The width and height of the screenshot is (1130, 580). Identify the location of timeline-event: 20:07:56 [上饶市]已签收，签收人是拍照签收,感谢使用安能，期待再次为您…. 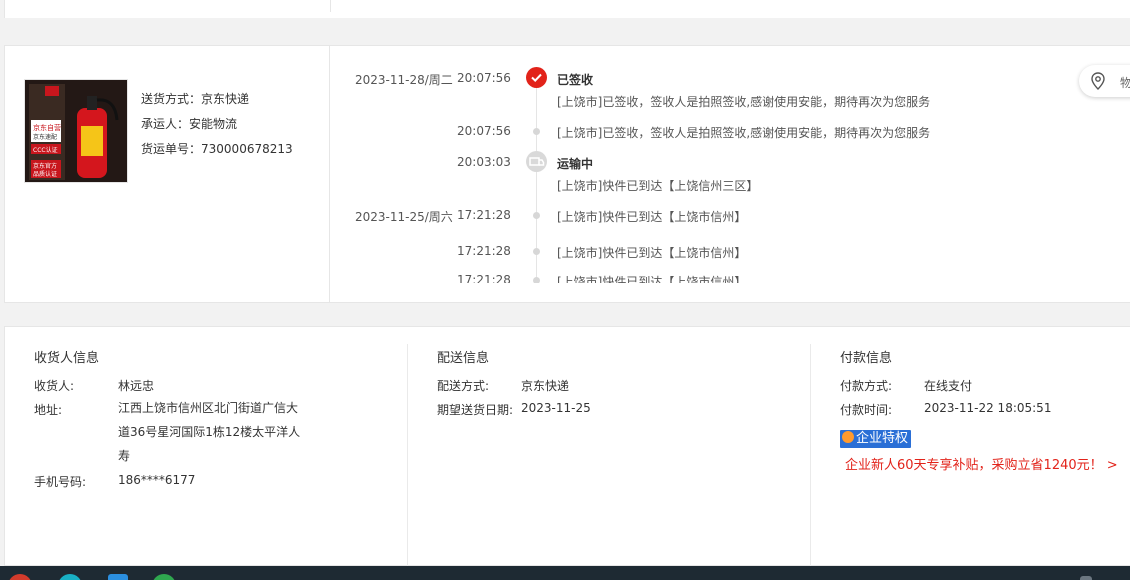
(715, 134).